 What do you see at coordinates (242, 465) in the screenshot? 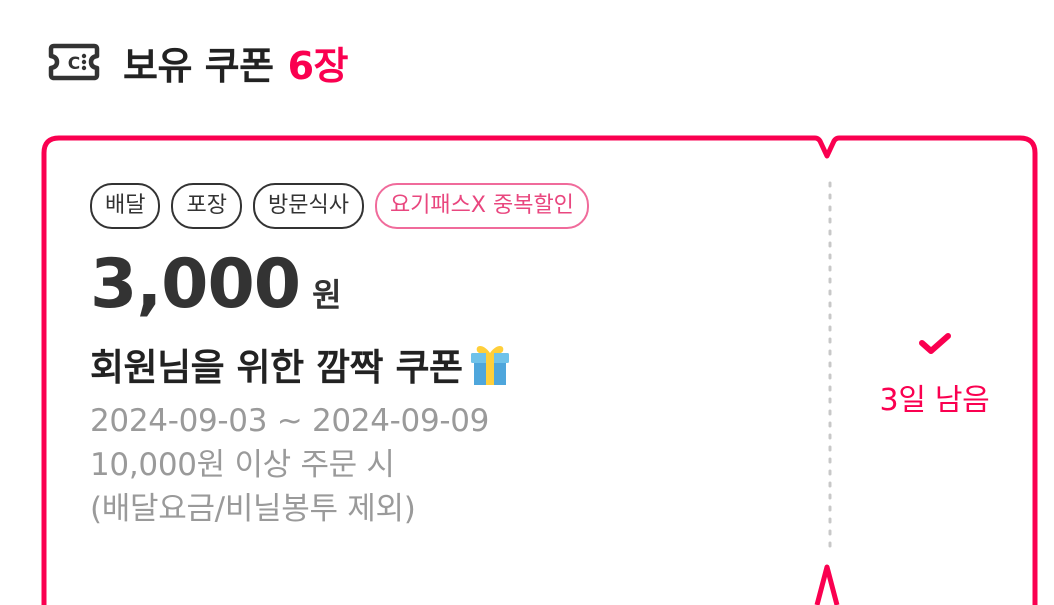
I see `coupon-min-order: 10,000원 이상 주문 시` at bounding box center [242, 465].